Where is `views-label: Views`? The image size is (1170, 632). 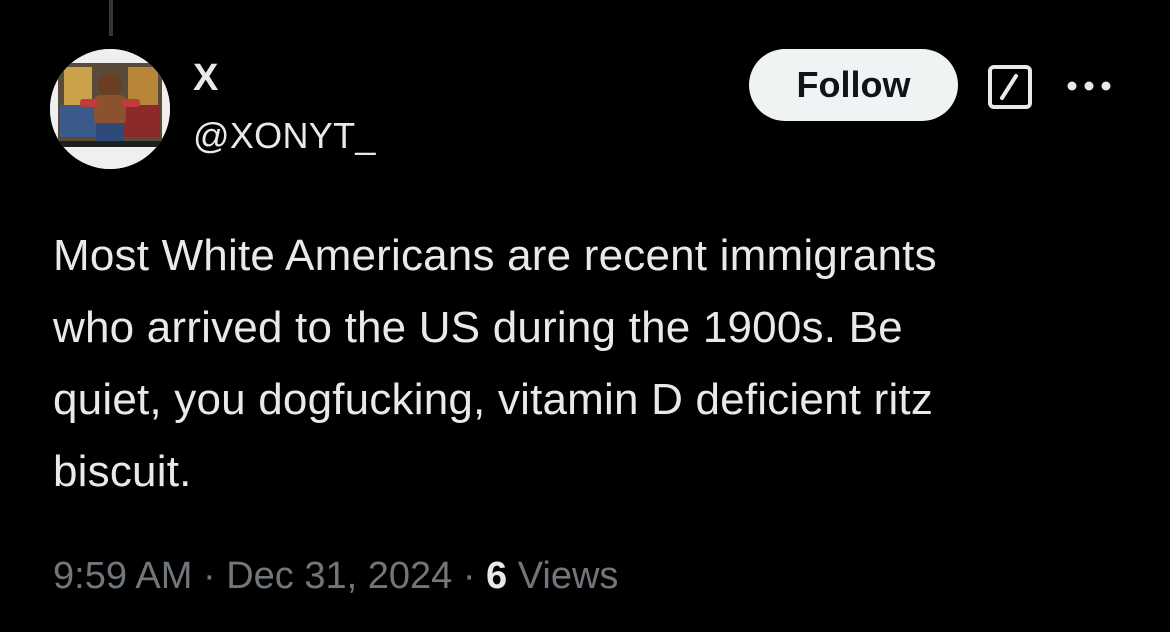
views-label: Views is located at coordinates (568, 576).